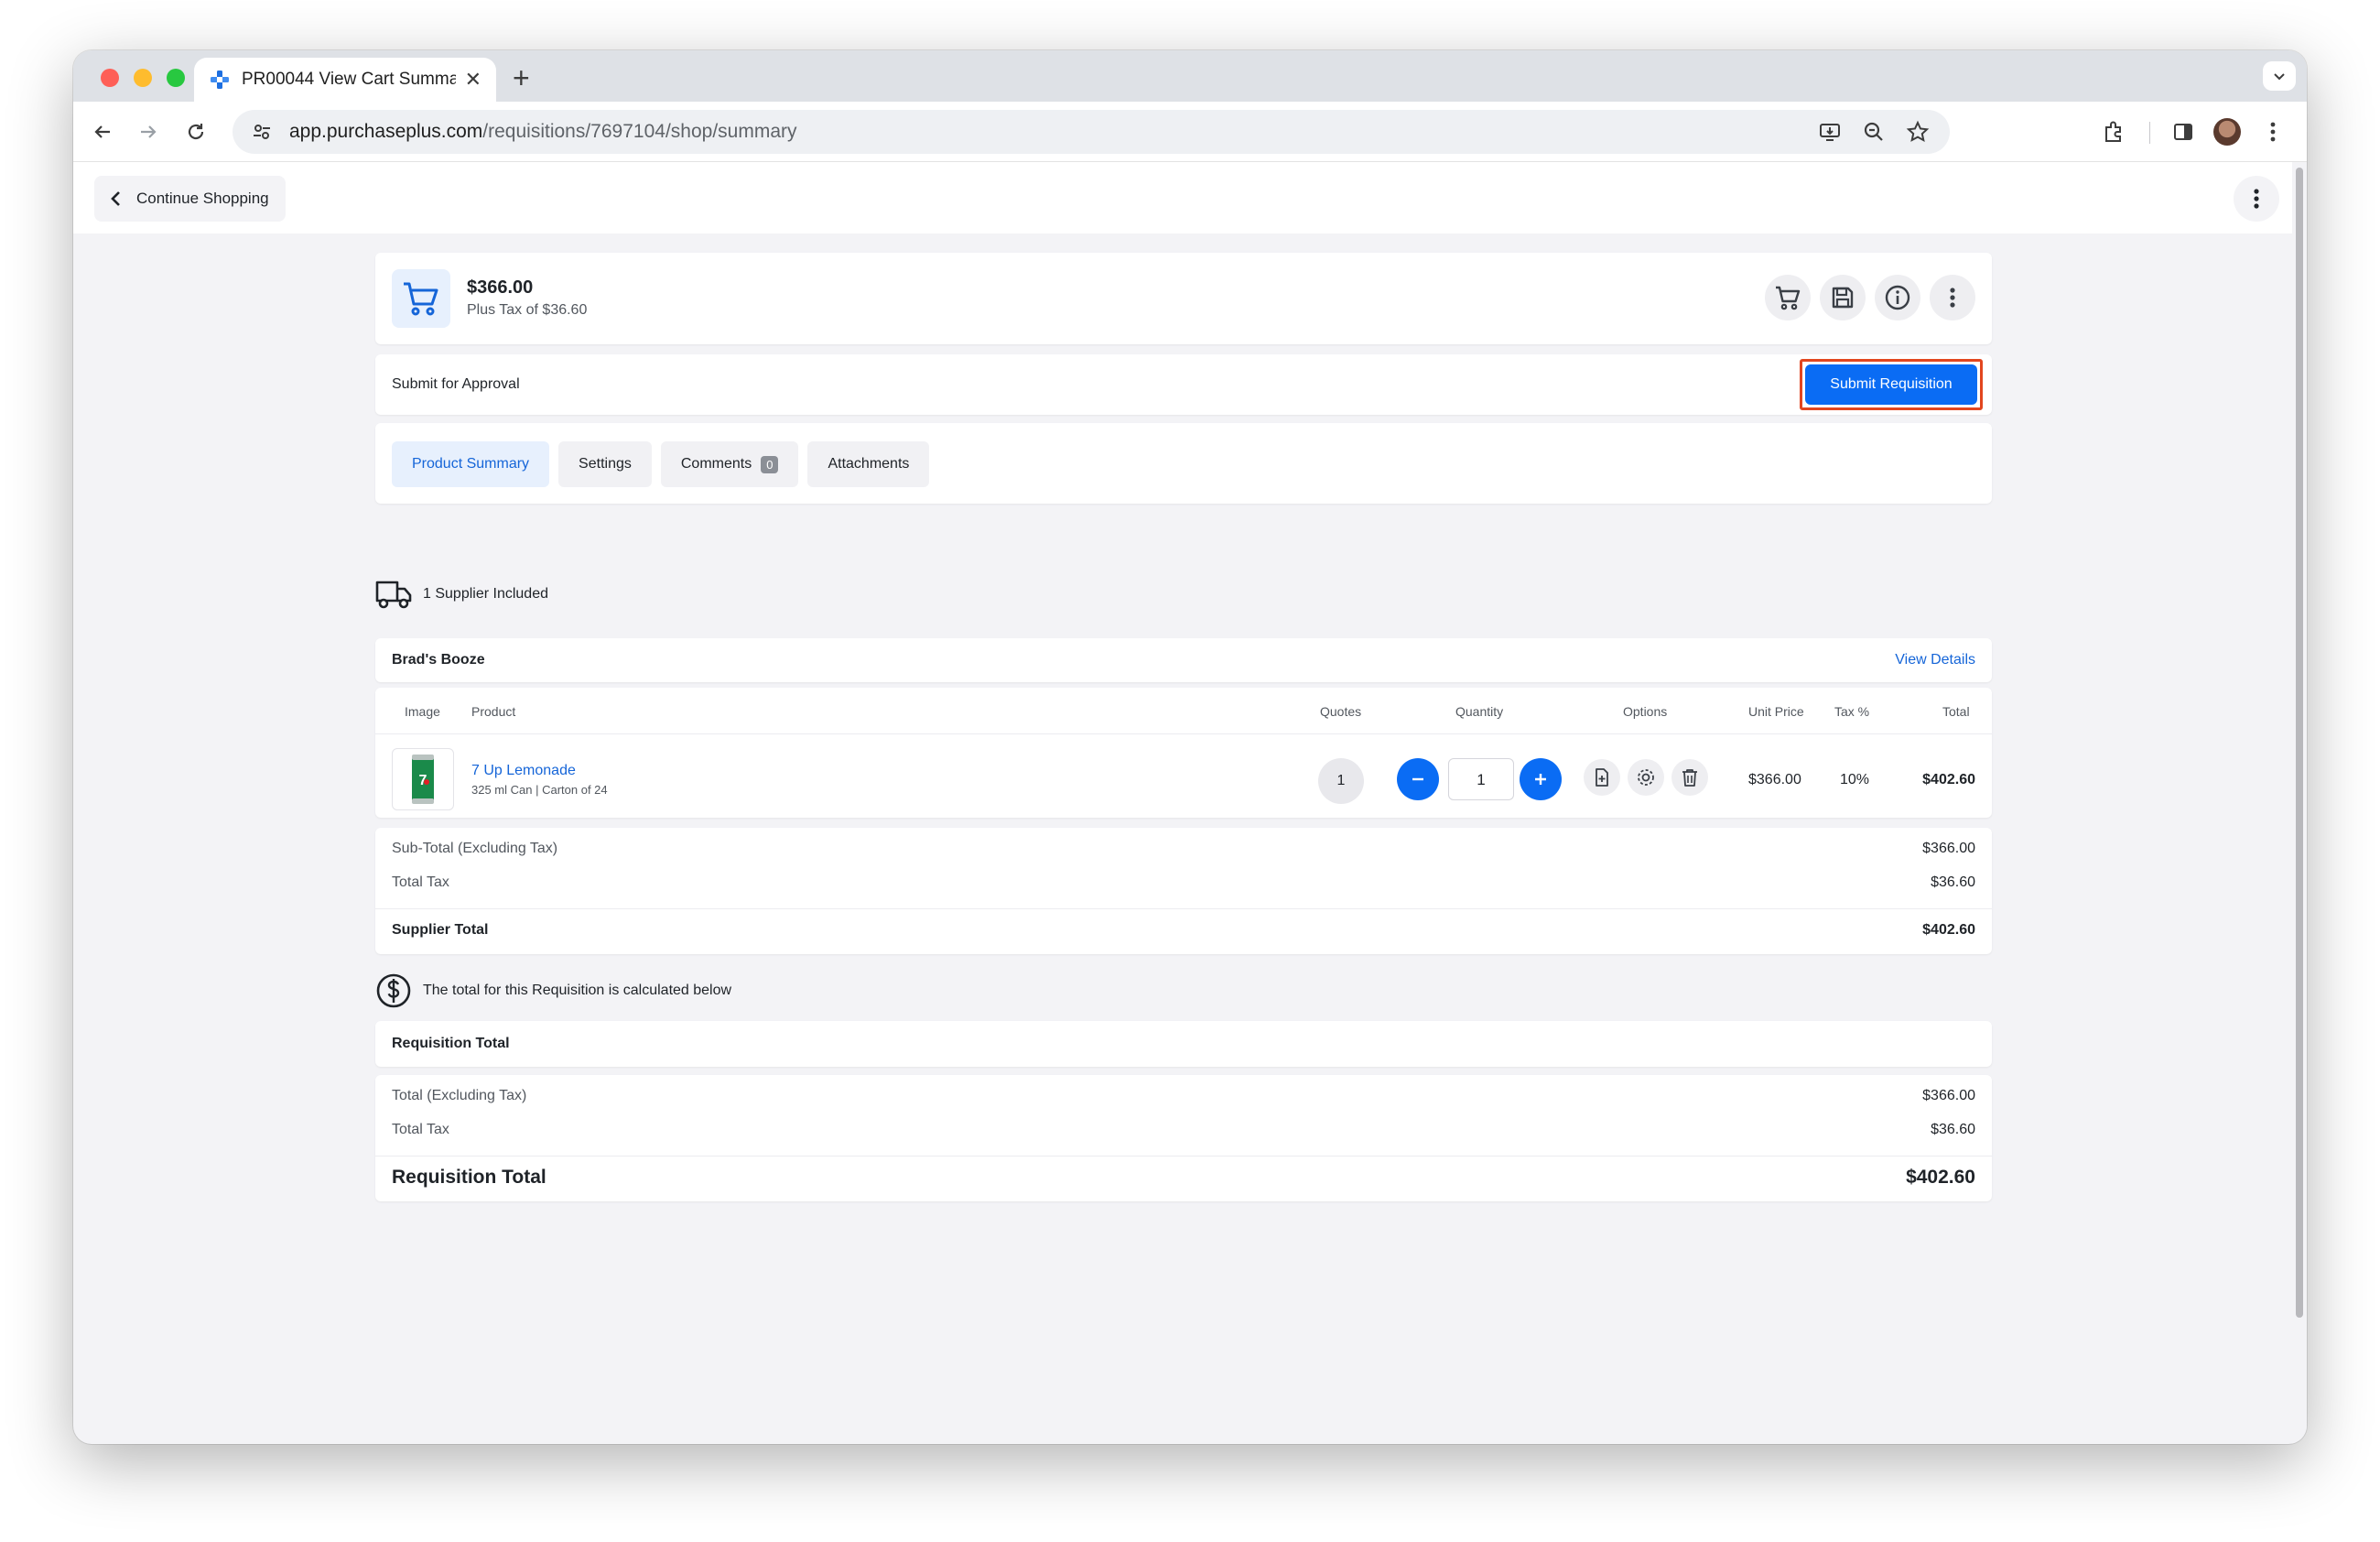 This screenshot has height=1542, width=2380. I want to click on subtotal-label: Sub-Total (Excluding Tax), so click(475, 848).